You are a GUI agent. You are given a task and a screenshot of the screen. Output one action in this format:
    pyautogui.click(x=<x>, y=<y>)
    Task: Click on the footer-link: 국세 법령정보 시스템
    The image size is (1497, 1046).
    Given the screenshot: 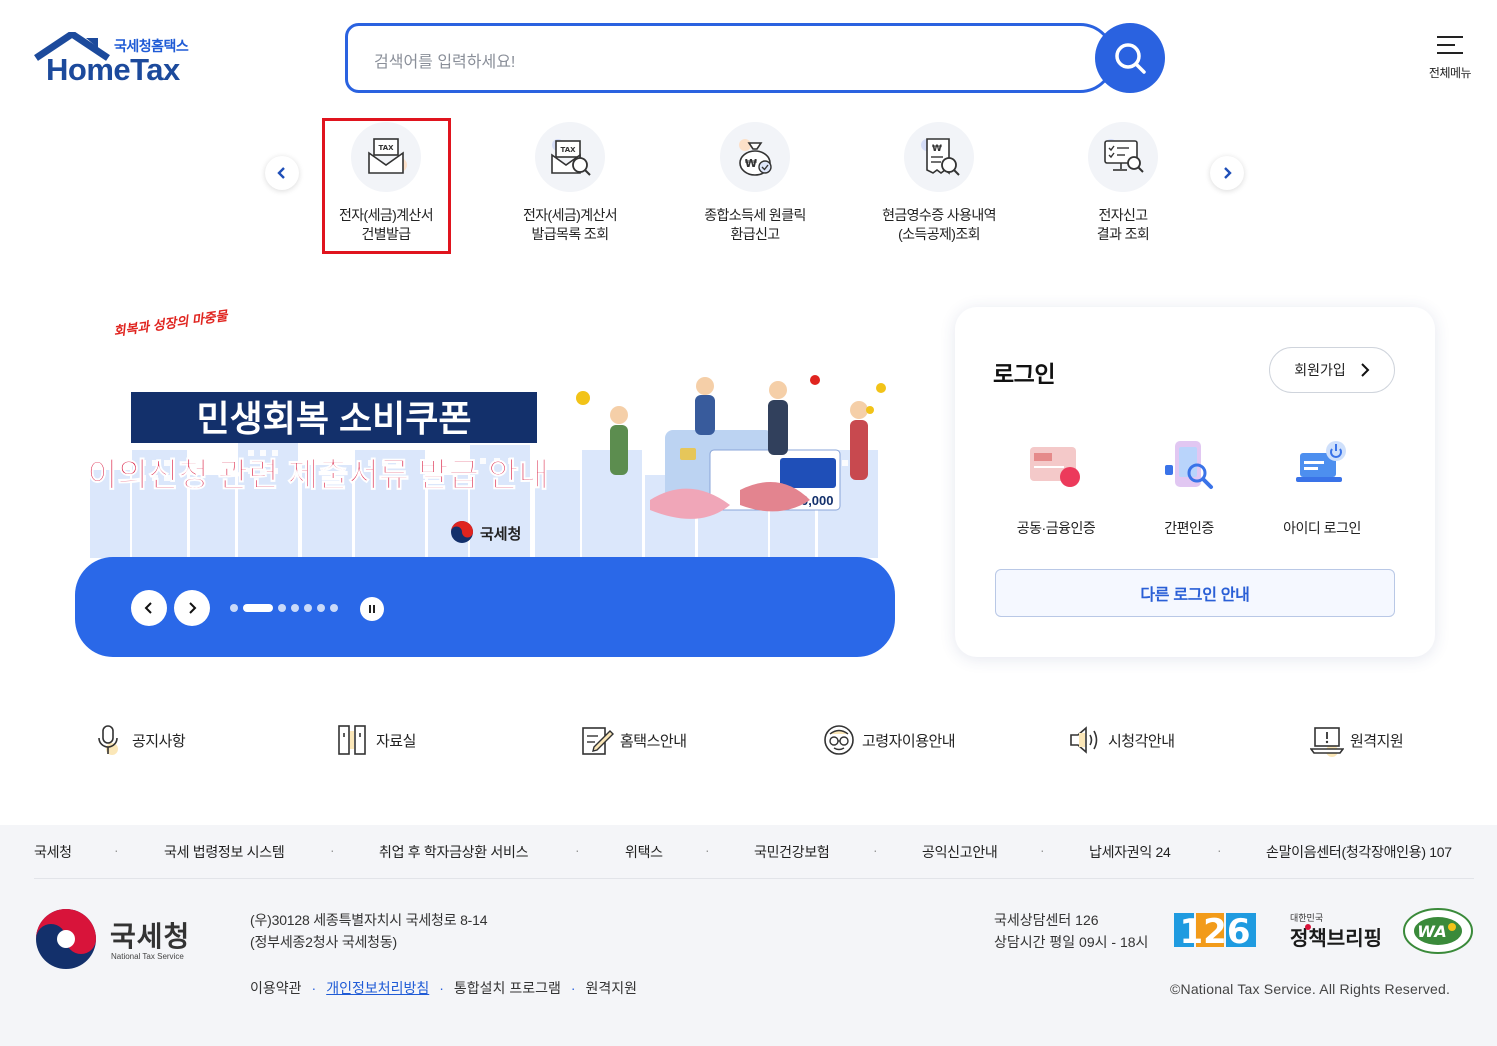 What is the action you would take?
    pyautogui.click(x=224, y=852)
    